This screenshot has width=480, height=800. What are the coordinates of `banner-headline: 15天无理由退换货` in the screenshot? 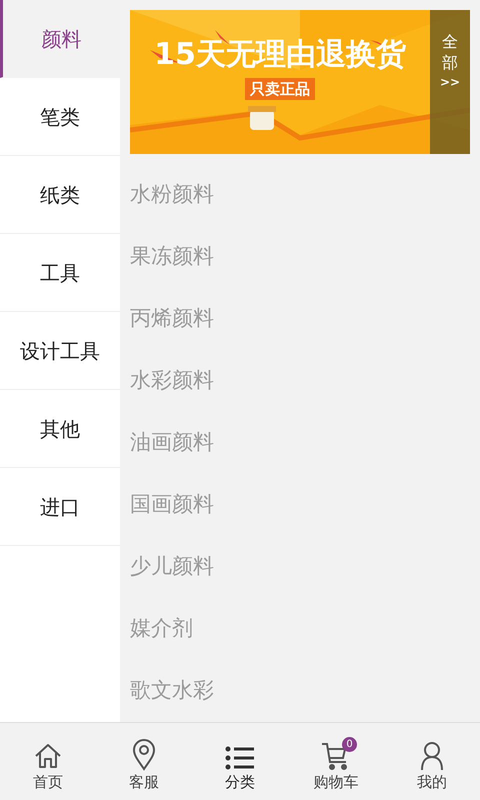 It's located at (280, 55).